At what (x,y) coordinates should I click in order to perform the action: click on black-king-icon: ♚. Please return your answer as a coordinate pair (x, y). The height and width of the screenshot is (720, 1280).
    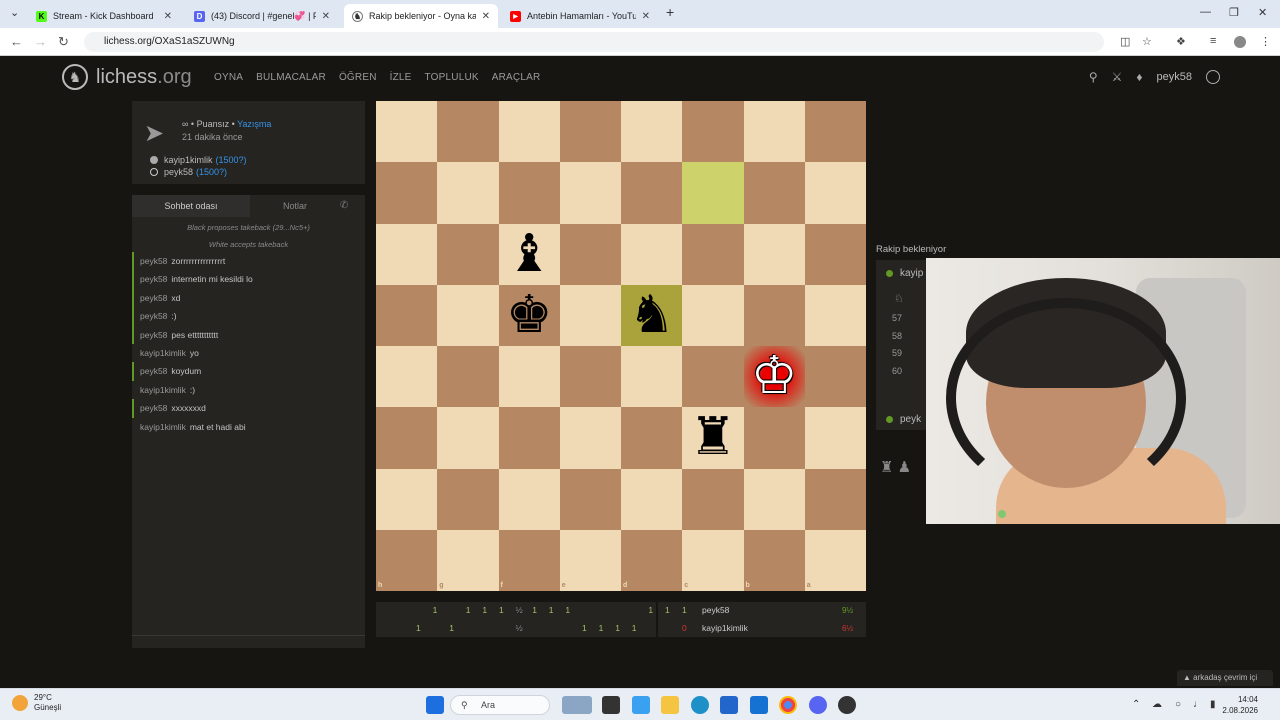
    Looking at the image, I should click on (529, 315).